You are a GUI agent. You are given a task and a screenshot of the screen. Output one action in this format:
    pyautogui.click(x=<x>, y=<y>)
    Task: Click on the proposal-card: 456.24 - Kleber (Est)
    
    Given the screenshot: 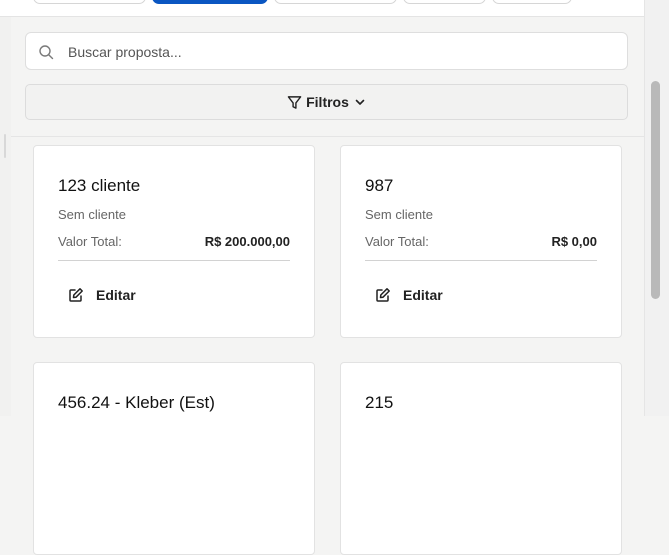 What is the action you would take?
    pyautogui.click(x=174, y=458)
    